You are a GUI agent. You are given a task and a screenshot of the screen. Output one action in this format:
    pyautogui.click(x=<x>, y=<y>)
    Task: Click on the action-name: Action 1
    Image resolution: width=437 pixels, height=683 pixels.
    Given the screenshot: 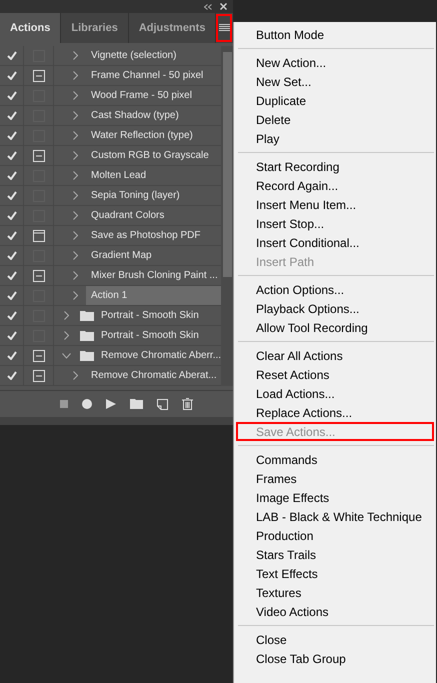 What is the action you would take?
    pyautogui.click(x=154, y=295)
    